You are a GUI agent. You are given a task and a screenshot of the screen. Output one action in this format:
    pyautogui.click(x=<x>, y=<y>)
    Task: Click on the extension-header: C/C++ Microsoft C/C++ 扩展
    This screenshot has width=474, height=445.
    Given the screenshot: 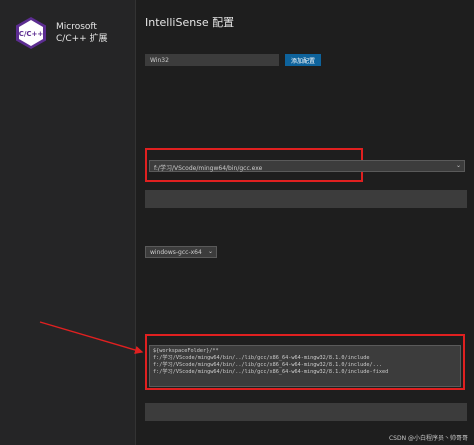 What is the action you would take?
    pyautogui.click(x=67, y=25)
    